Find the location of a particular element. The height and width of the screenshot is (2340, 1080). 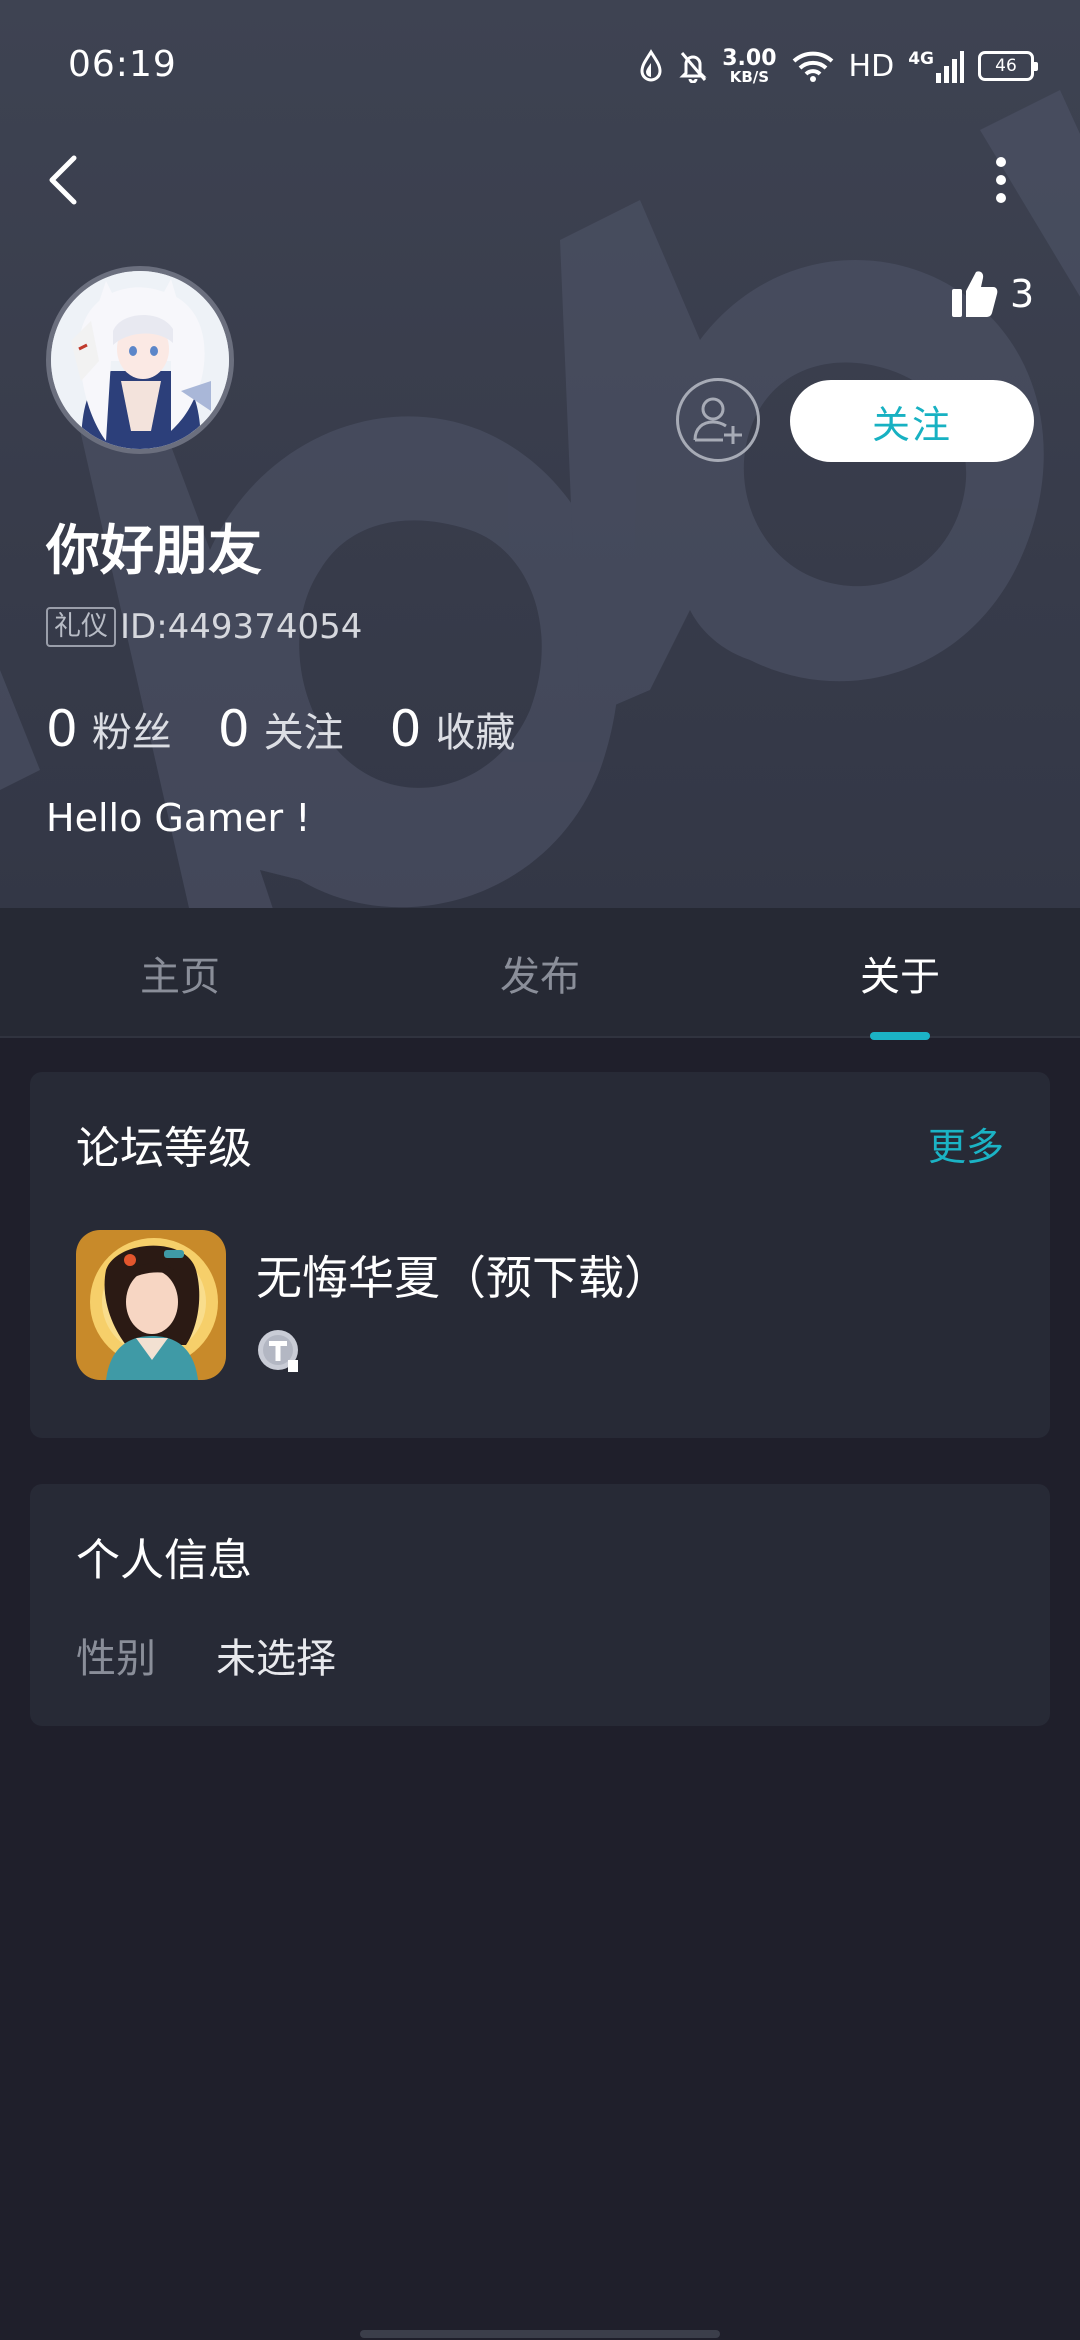

more-link: 更多 is located at coordinates (966, 1143).